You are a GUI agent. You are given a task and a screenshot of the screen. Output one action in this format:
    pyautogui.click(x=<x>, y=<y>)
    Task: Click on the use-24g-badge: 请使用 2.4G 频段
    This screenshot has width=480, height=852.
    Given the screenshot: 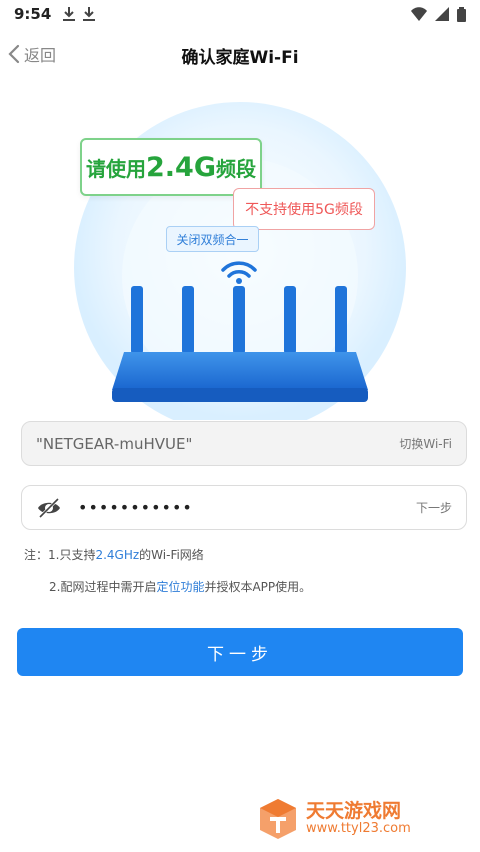 What is the action you would take?
    pyautogui.click(x=171, y=167)
    